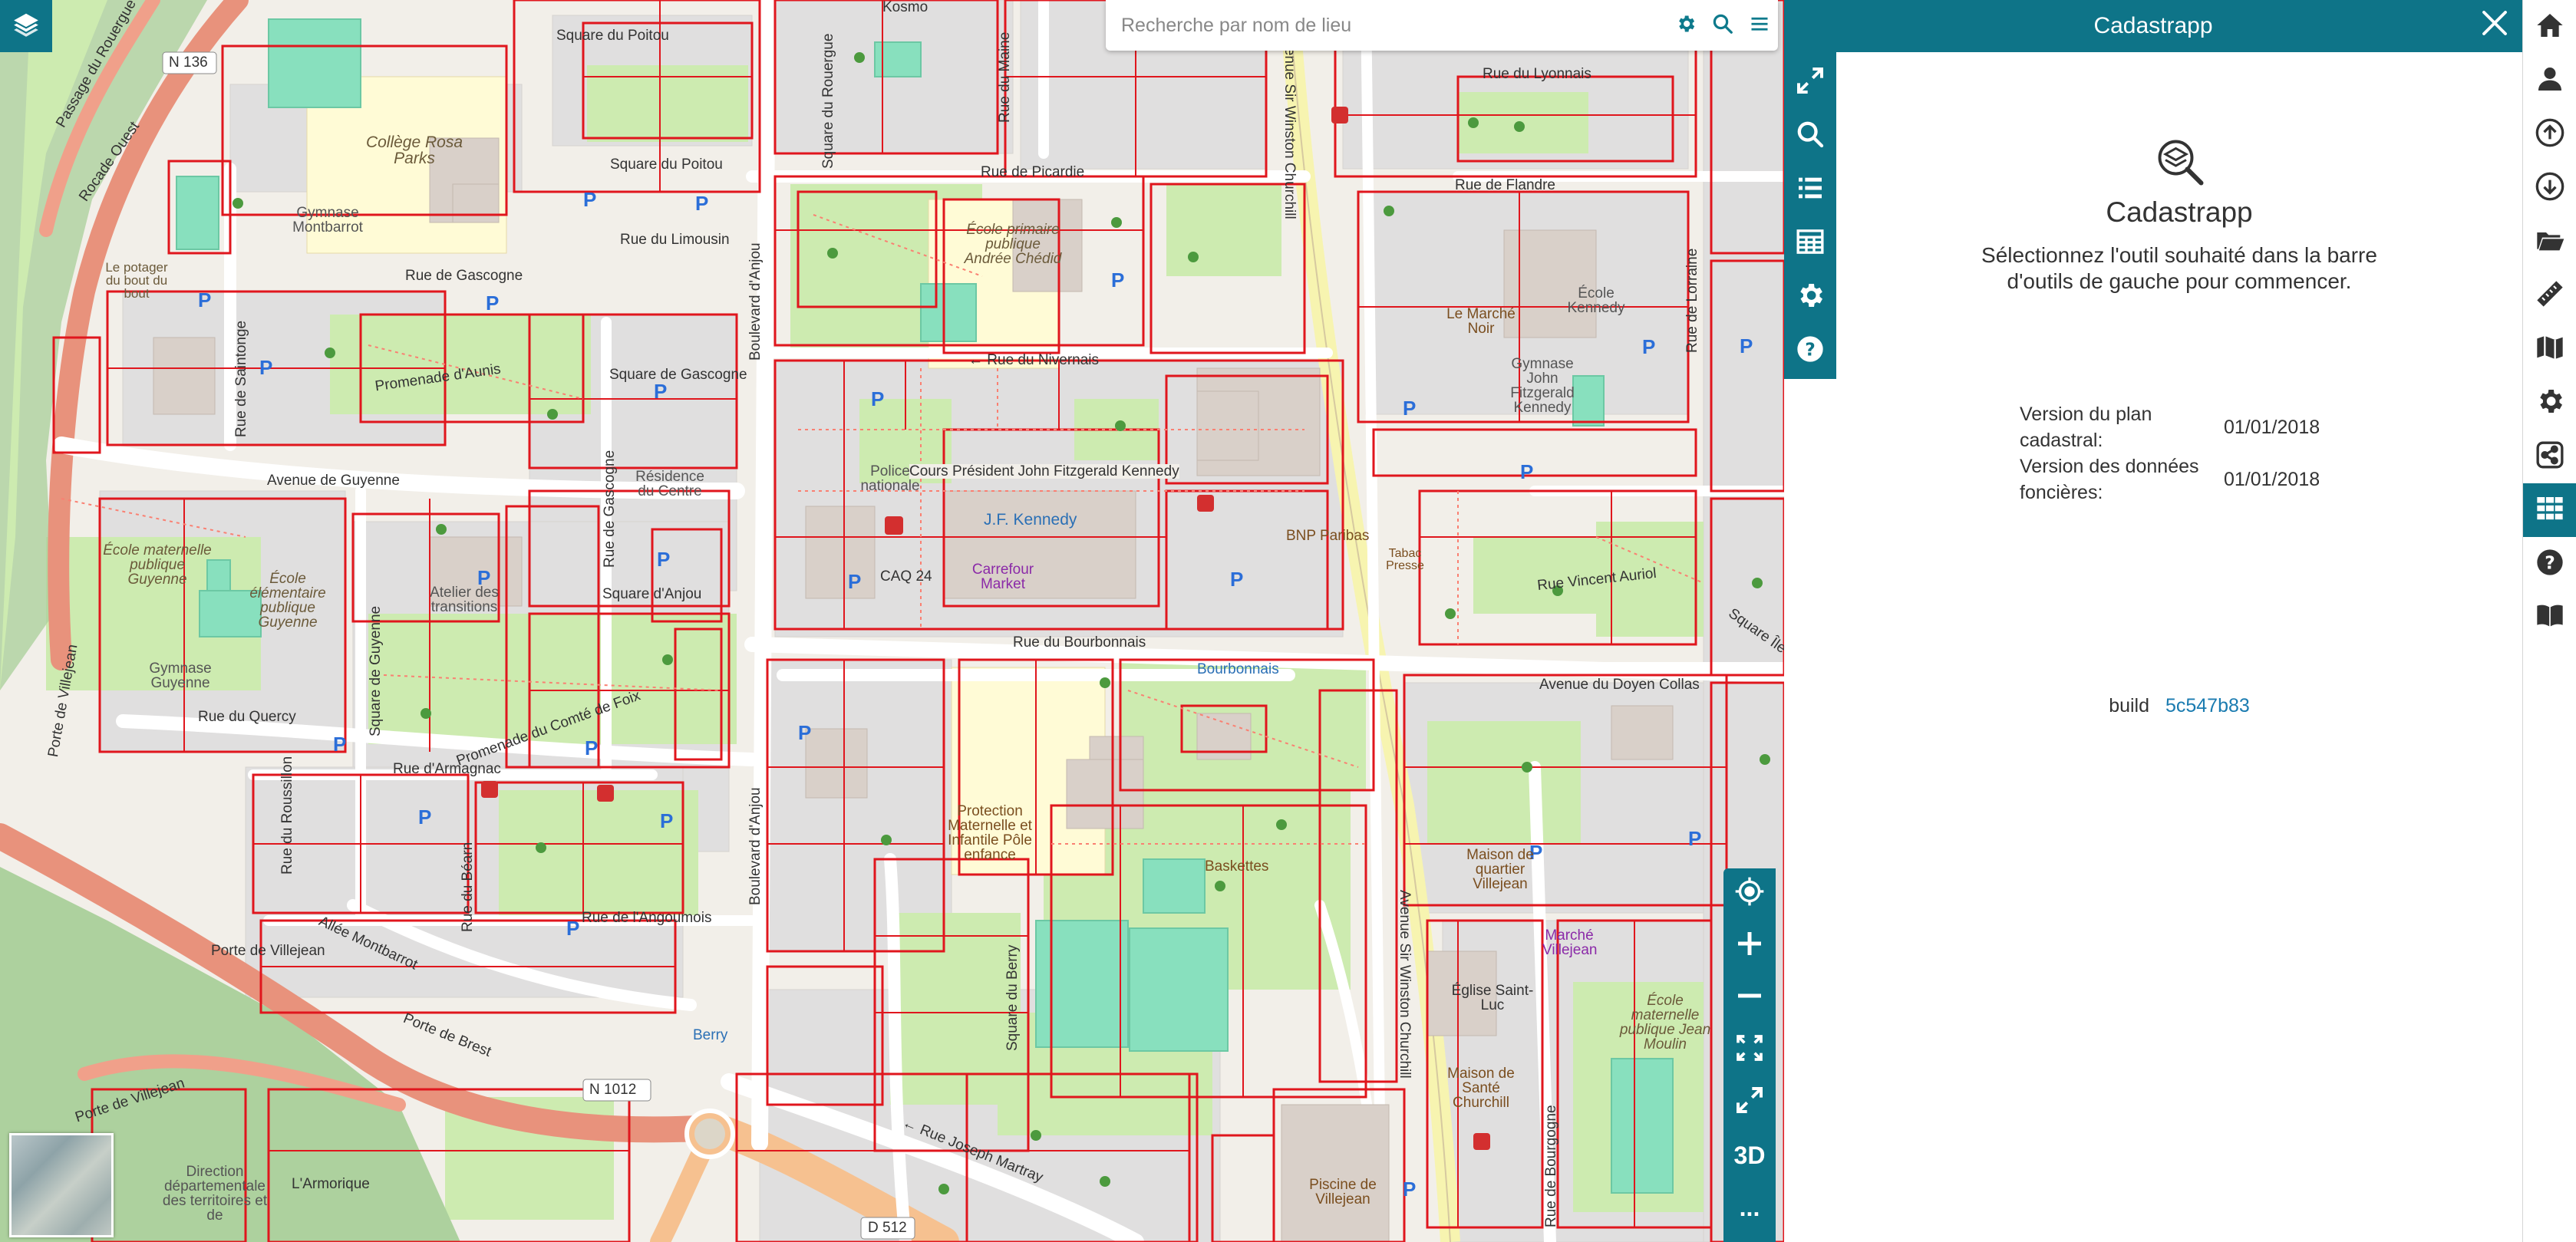  What do you see at coordinates (1749, 894) in the screenshot?
I see `locate-button` at bounding box center [1749, 894].